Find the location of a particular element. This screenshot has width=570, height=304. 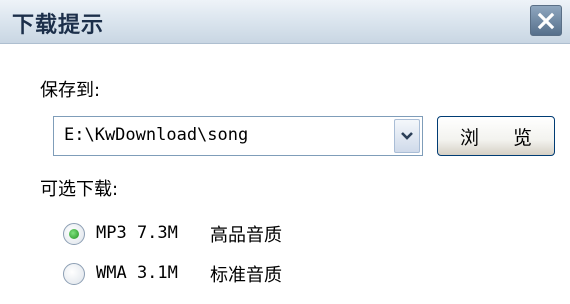

path-dropdown-button is located at coordinates (407, 136).